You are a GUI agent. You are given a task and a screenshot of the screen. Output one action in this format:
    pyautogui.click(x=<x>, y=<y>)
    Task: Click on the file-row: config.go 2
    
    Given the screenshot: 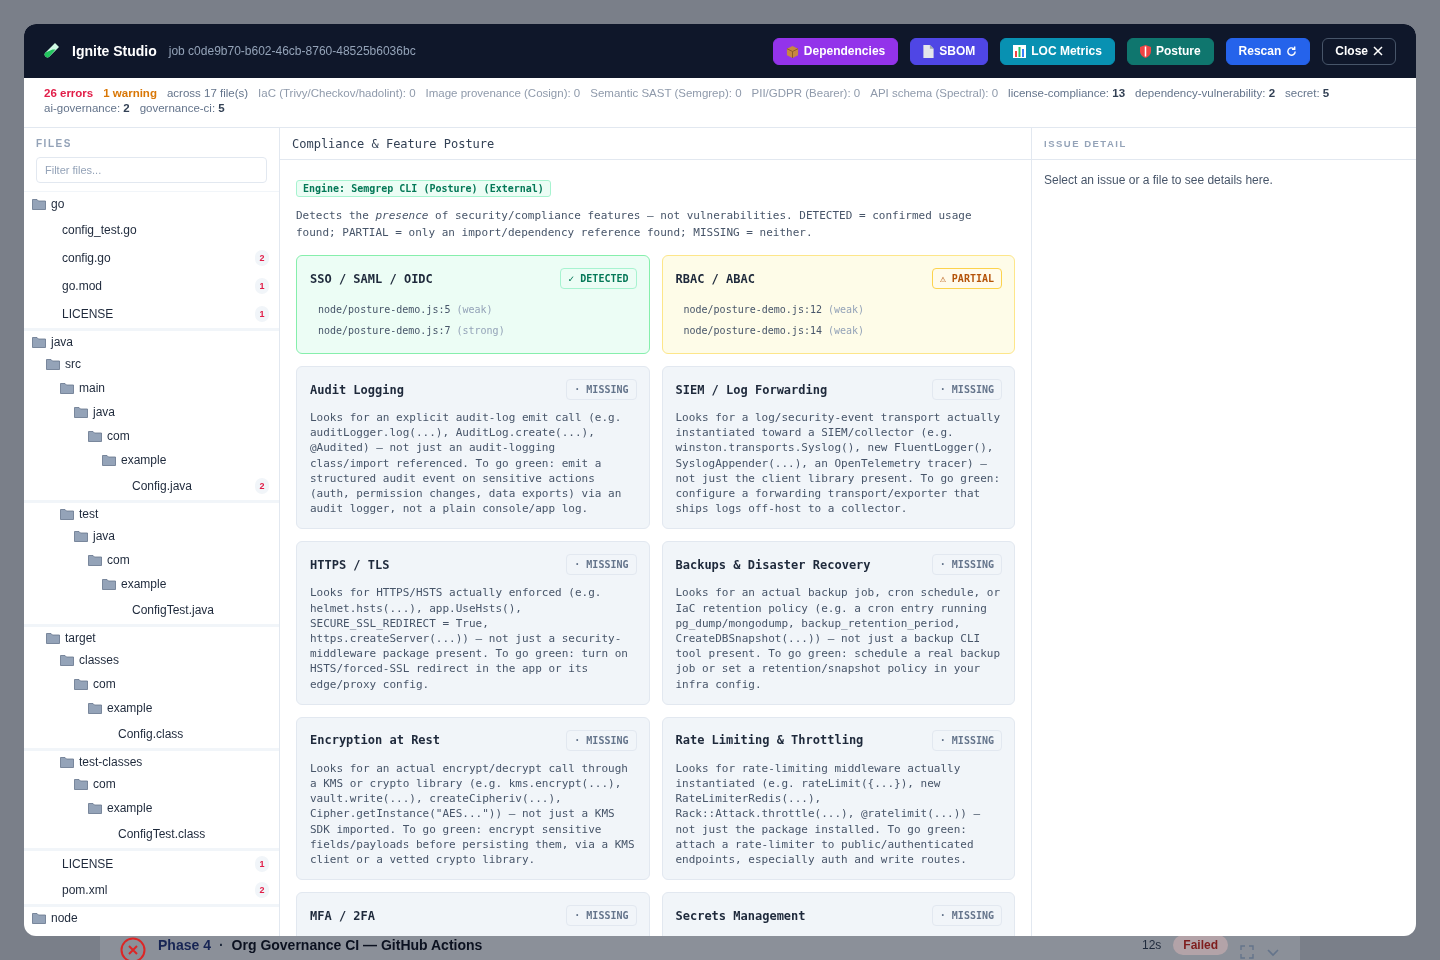 What is the action you would take?
    pyautogui.click(x=151, y=258)
    